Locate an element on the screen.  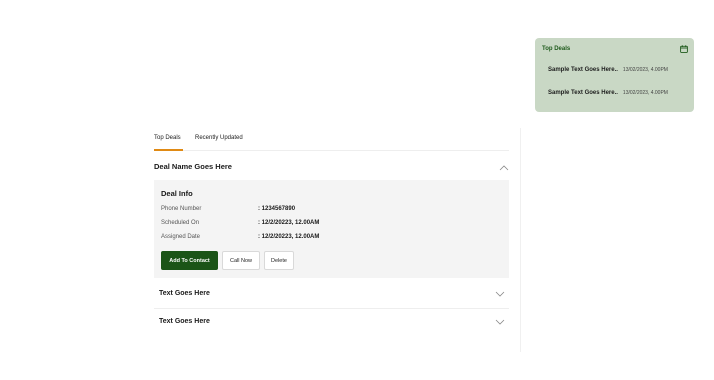
deal-title: Deal Name Goes Here is located at coordinates (193, 166).